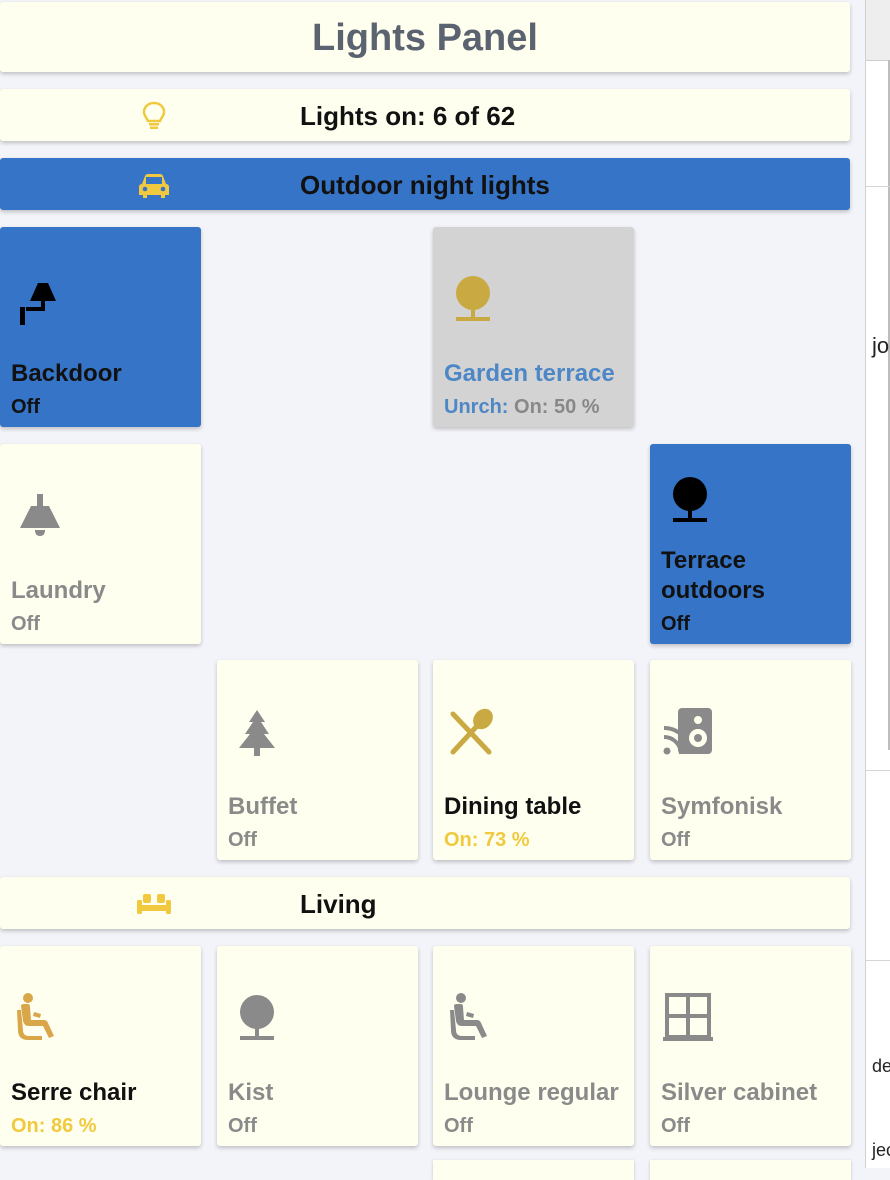 This screenshot has height=1180, width=890. I want to click on page-title: Lights Panel, so click(425, 38).